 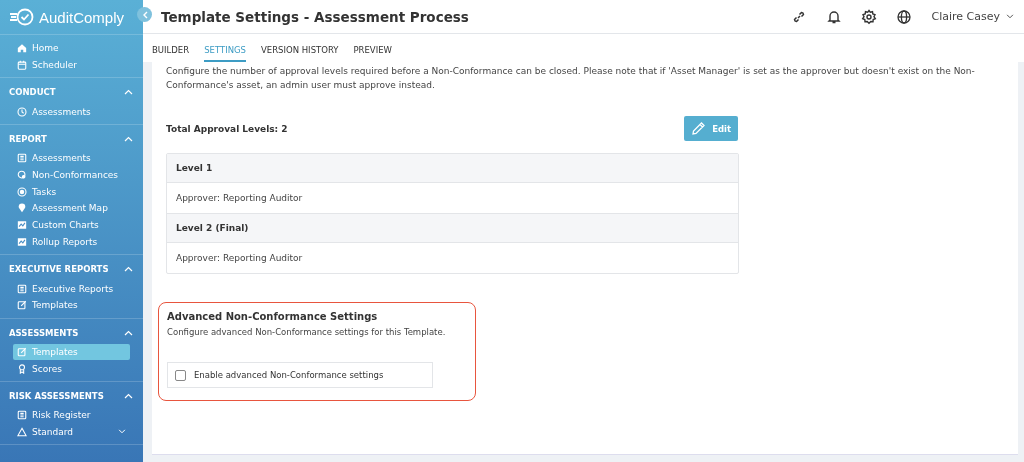 I want to click on approval-description: Configure the number of approval levels required before a Non-Conformance can be closed. Please note that if 'Asset Manager' is set as the approver but doesn't exist on the Non-Conformance's asset, an admin user must approve instead., so click(x=571, y=78).